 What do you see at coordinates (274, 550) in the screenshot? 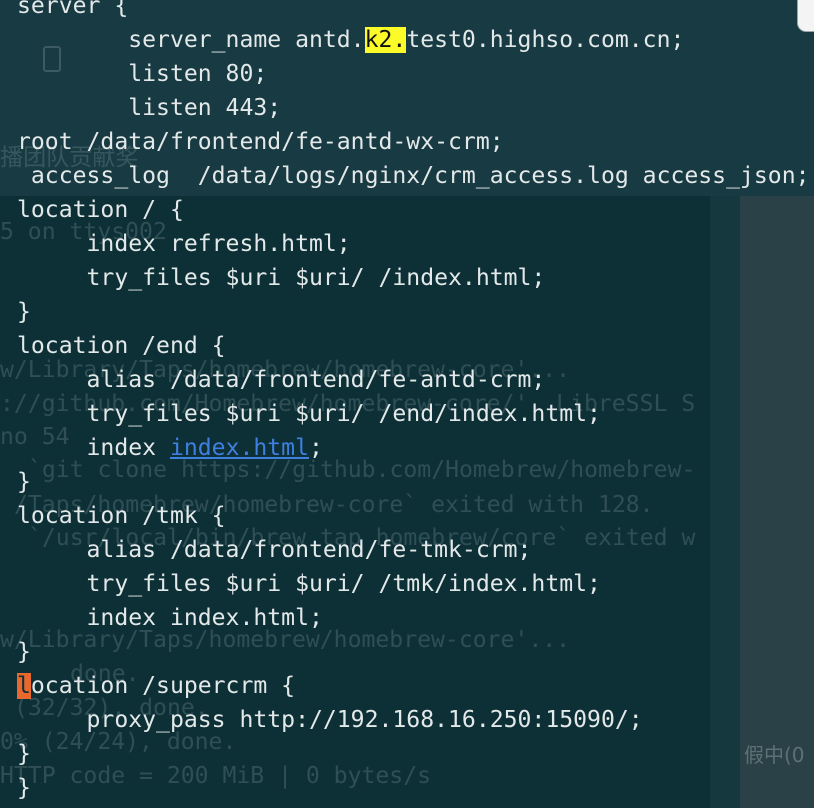
I see `code-line: alias /data/frontend/fe-tmk-crm;` at bounding box center [274, 550].